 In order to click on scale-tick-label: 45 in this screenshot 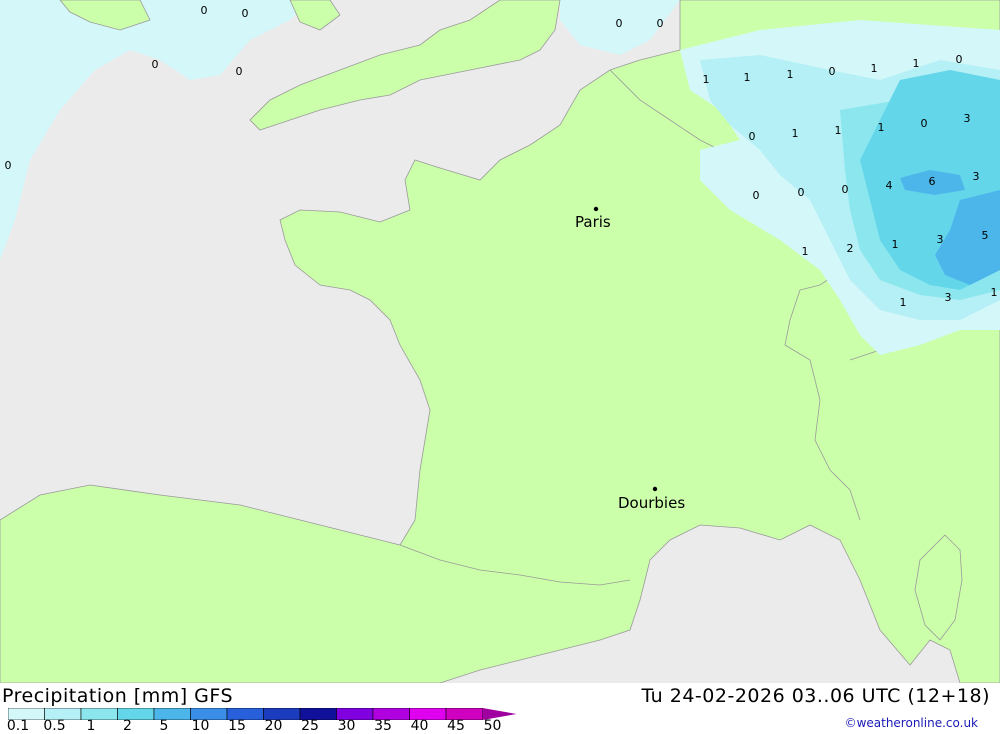, I will do `click(456, 726)`.